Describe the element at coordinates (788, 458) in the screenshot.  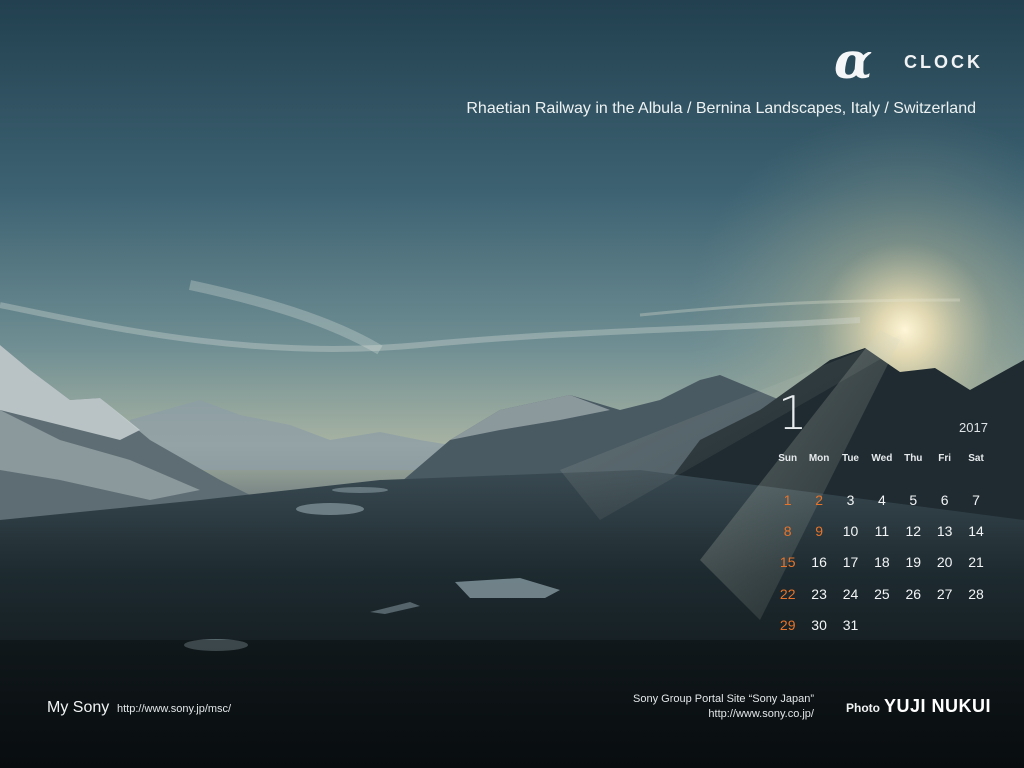
I see `weekday-label: Sun` at that location.